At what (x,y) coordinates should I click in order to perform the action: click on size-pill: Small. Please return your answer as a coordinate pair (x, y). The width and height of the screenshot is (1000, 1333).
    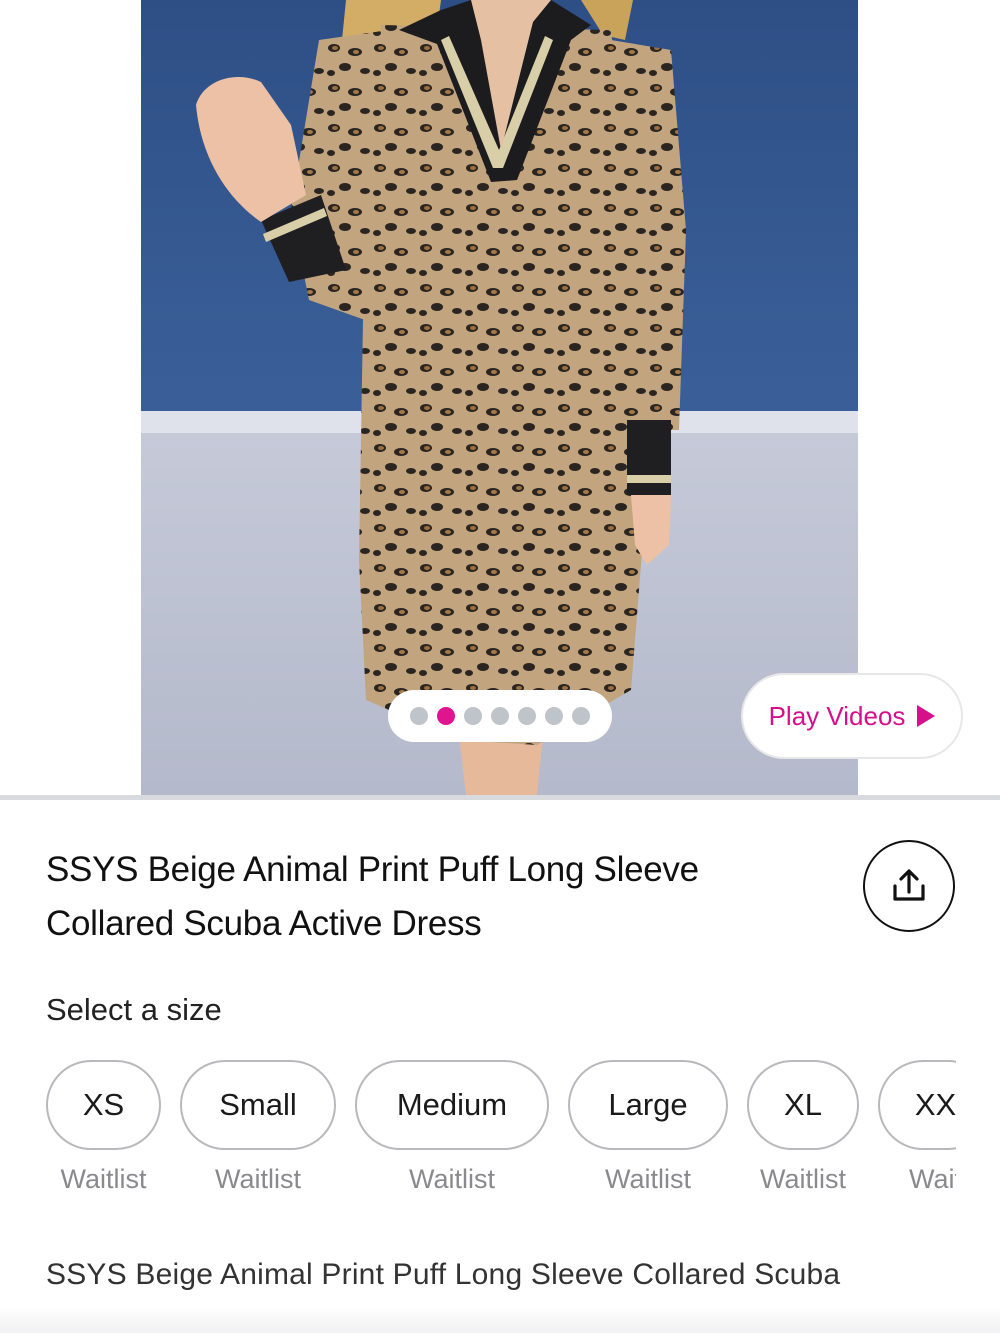
    Looking at the image, I should click on (258, 1105).